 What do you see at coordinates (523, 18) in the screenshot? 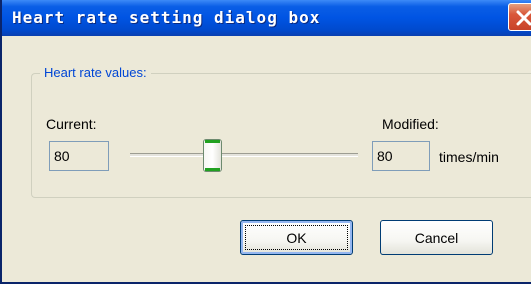
I see `close-icon` at bounding box center [523, 18].